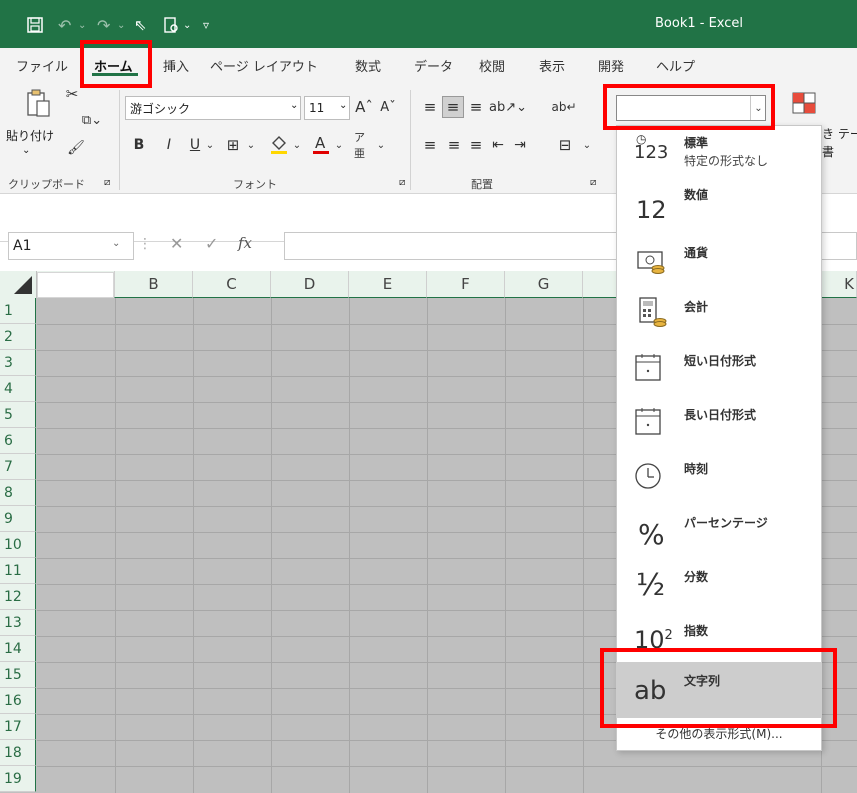 This screenshot has width=857, height=793. What do you see at coordinates (600, 284) in the screenshot?
I see `column-header-h` at bounding box center [600, 284].